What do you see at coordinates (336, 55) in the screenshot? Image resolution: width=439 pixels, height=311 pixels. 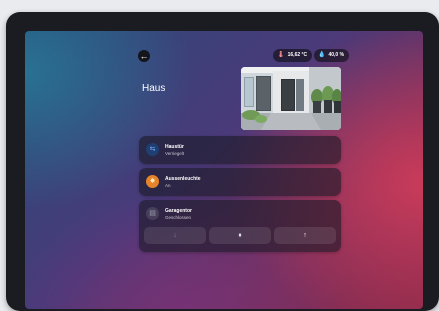 I see `humidity-value: 40,0 %` at bounding box center [336, 55].